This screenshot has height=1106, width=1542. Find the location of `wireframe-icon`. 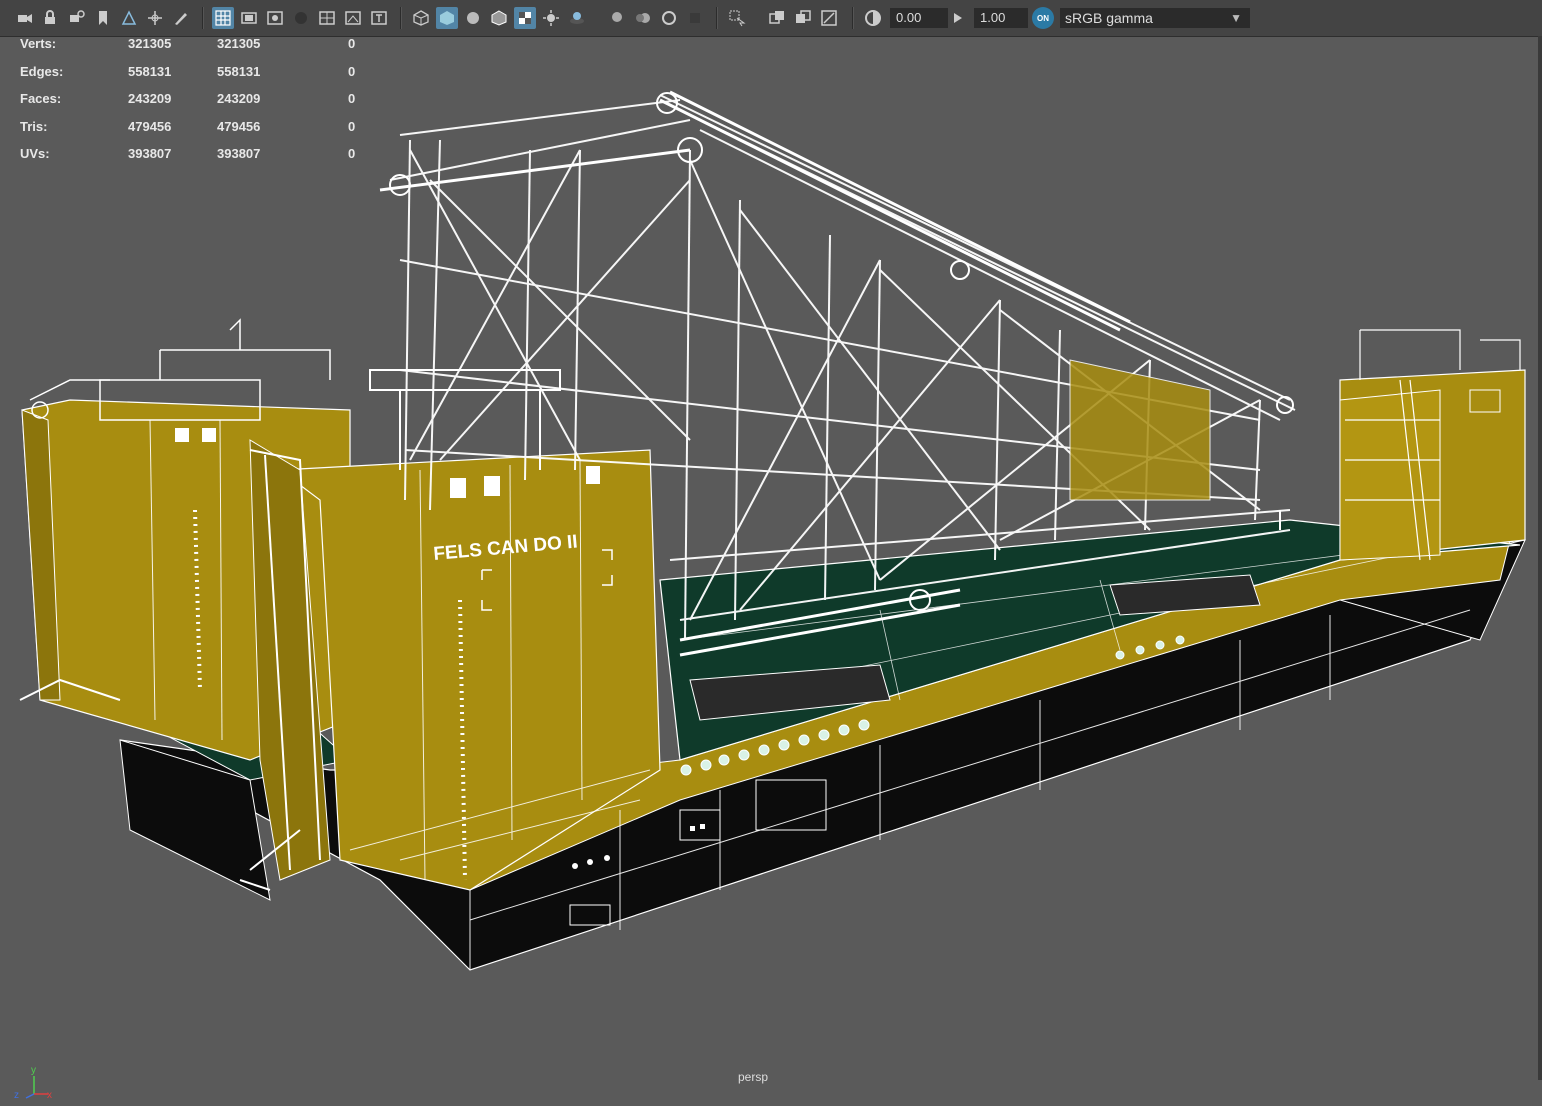

wireframe-icon is located at coordinates (421, 18).